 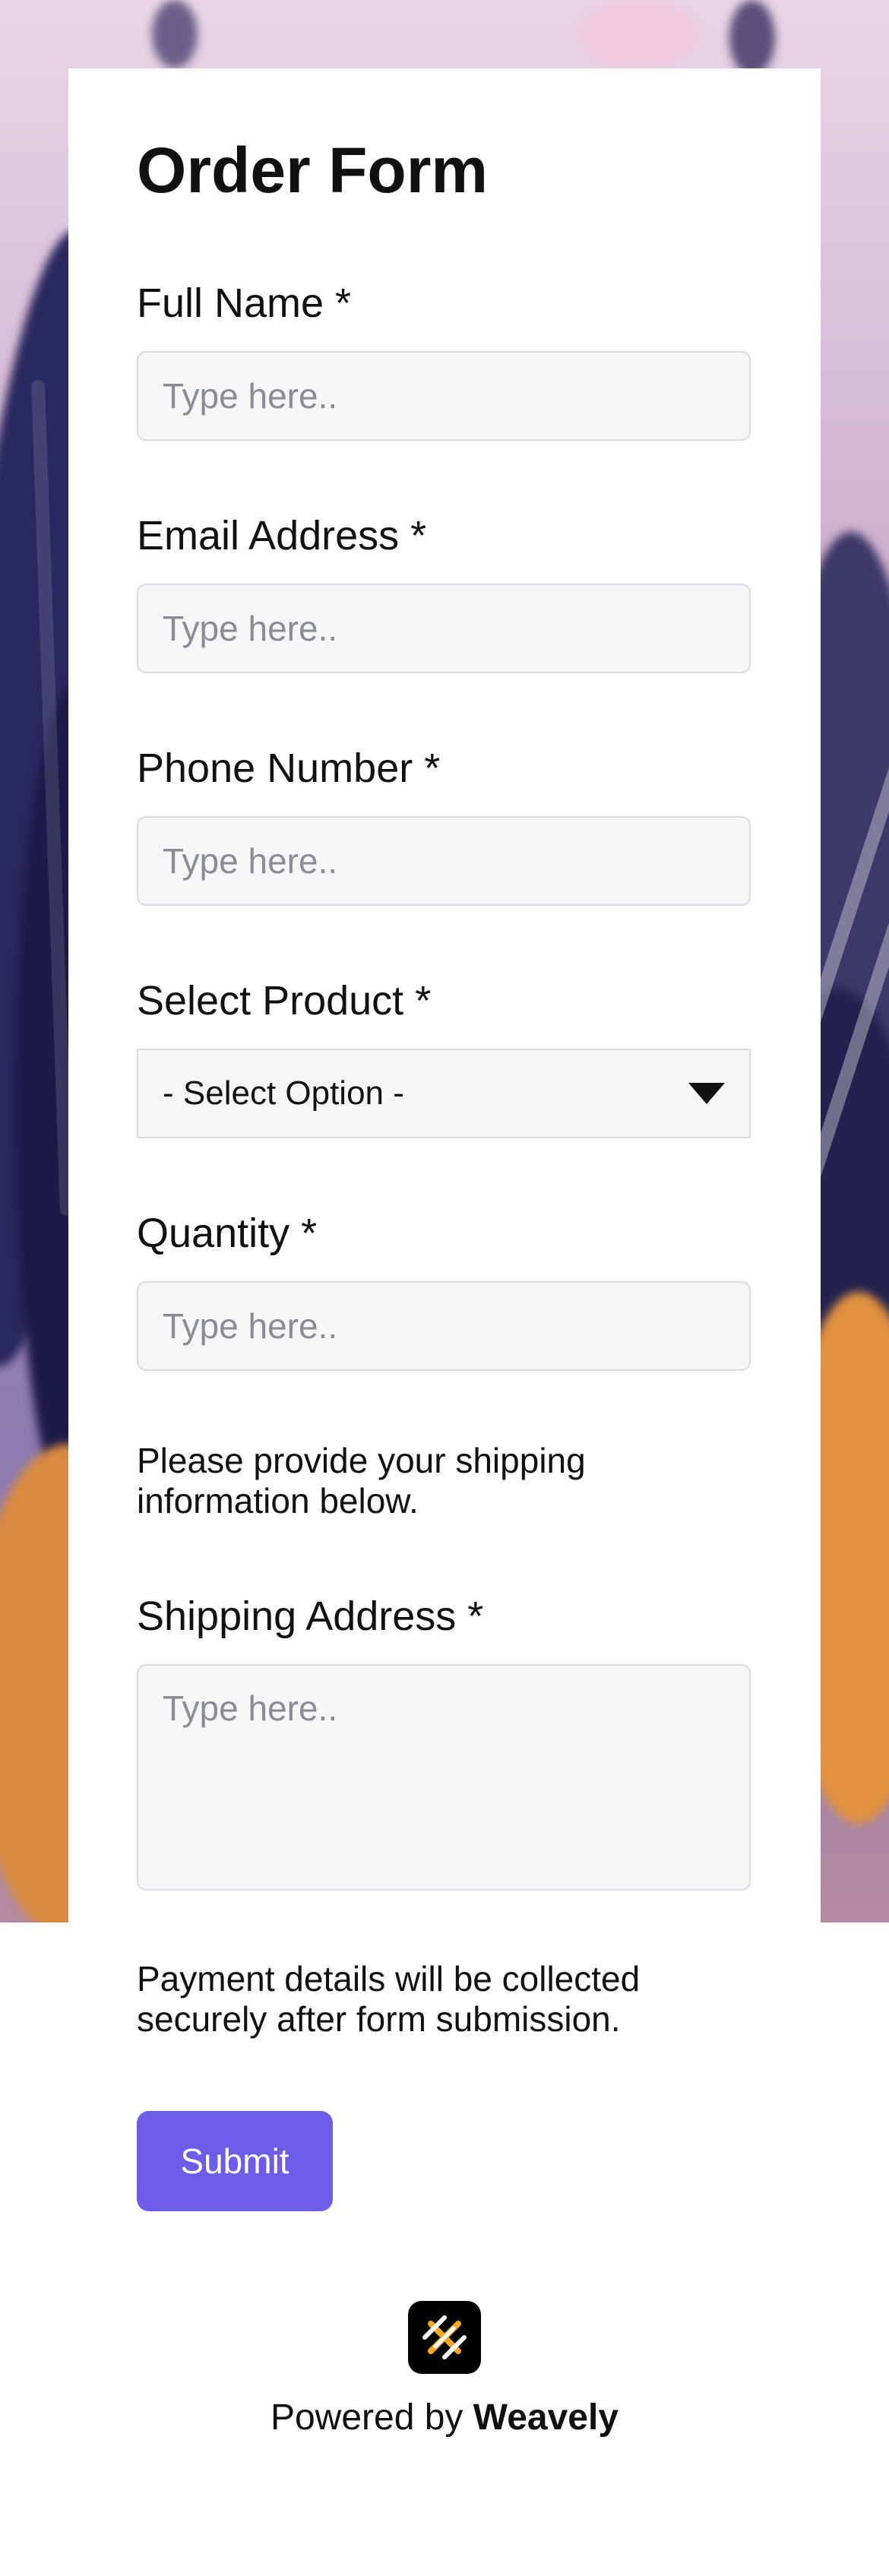 What do you see at coordinates (546, 2418) in the screenshot?
I see `powered-by-brand: Weavely` at bounding box center [546, 2418].